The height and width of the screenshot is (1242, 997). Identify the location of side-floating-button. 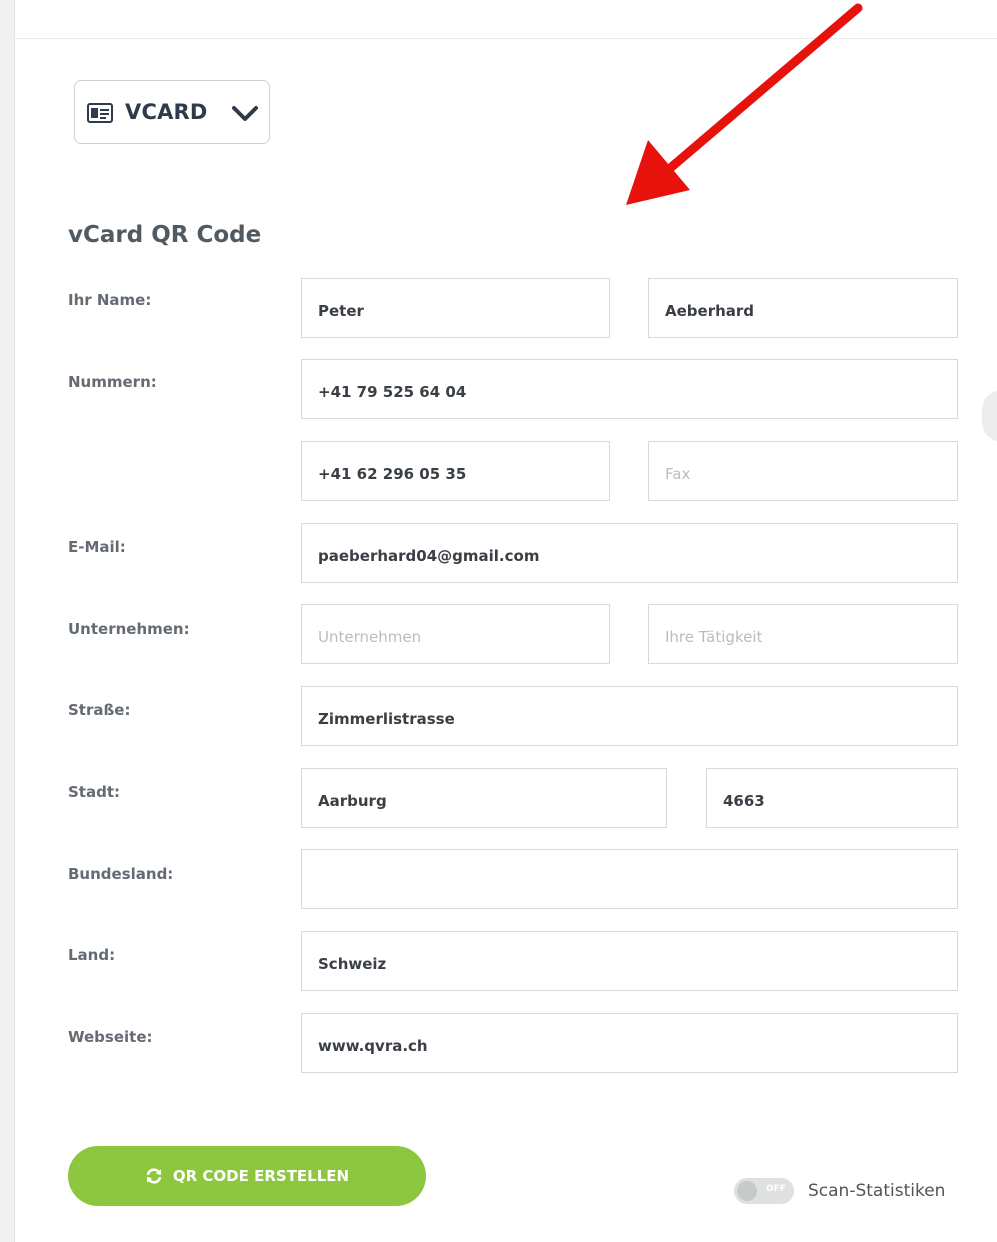
(989, 416).